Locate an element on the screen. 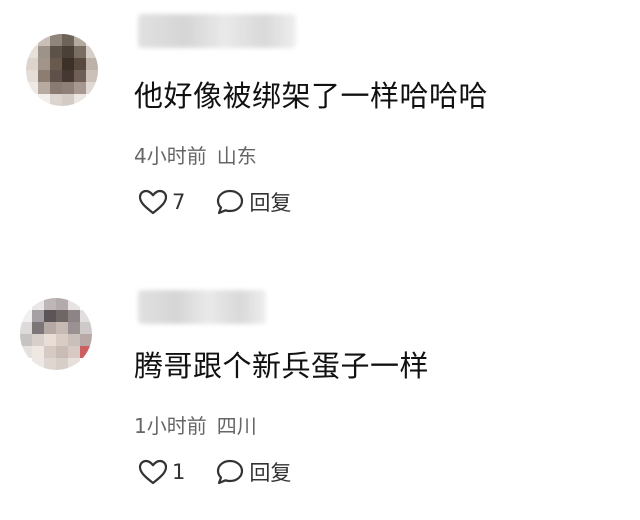 This screenshot has width=640, height=520. comment-time: 4小时前 is located at coordinates (170, 156).